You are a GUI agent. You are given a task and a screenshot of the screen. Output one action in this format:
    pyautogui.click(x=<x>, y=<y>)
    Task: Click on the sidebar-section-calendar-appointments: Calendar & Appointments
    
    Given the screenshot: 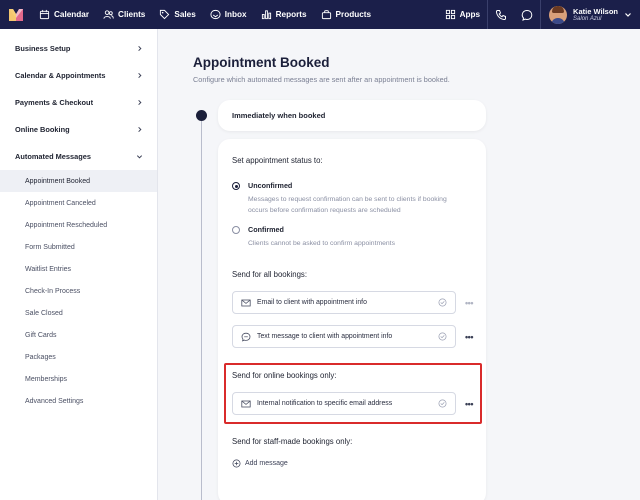 What is the action you would take?
    pyautogui.click(x=78, y=75)
    